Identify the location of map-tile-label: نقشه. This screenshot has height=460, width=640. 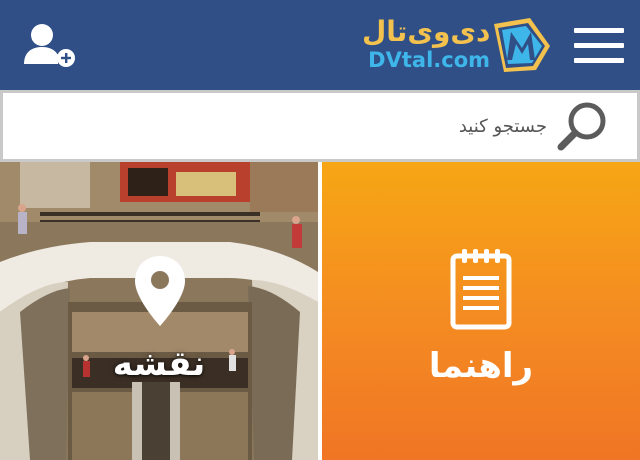
(159, 364).